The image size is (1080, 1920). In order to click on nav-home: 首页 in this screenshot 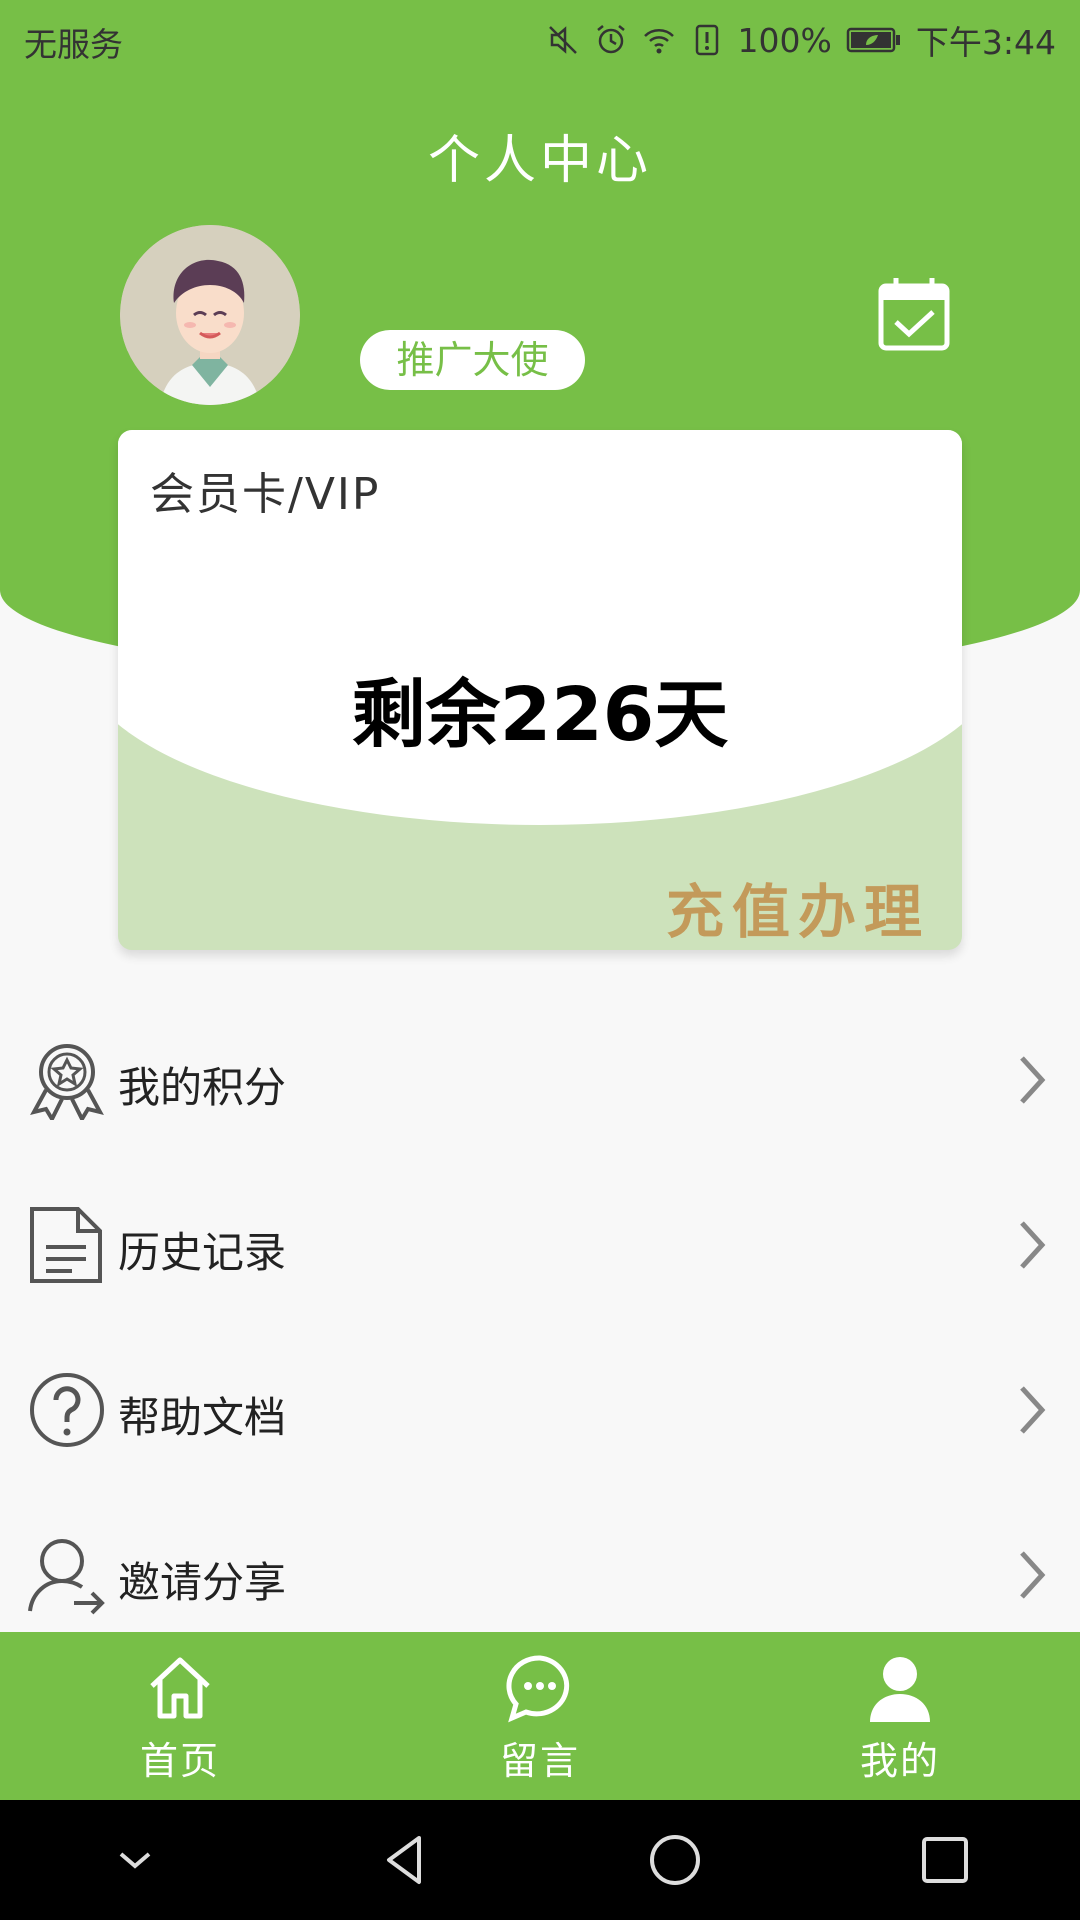, I will do `click(180, 1716)`.